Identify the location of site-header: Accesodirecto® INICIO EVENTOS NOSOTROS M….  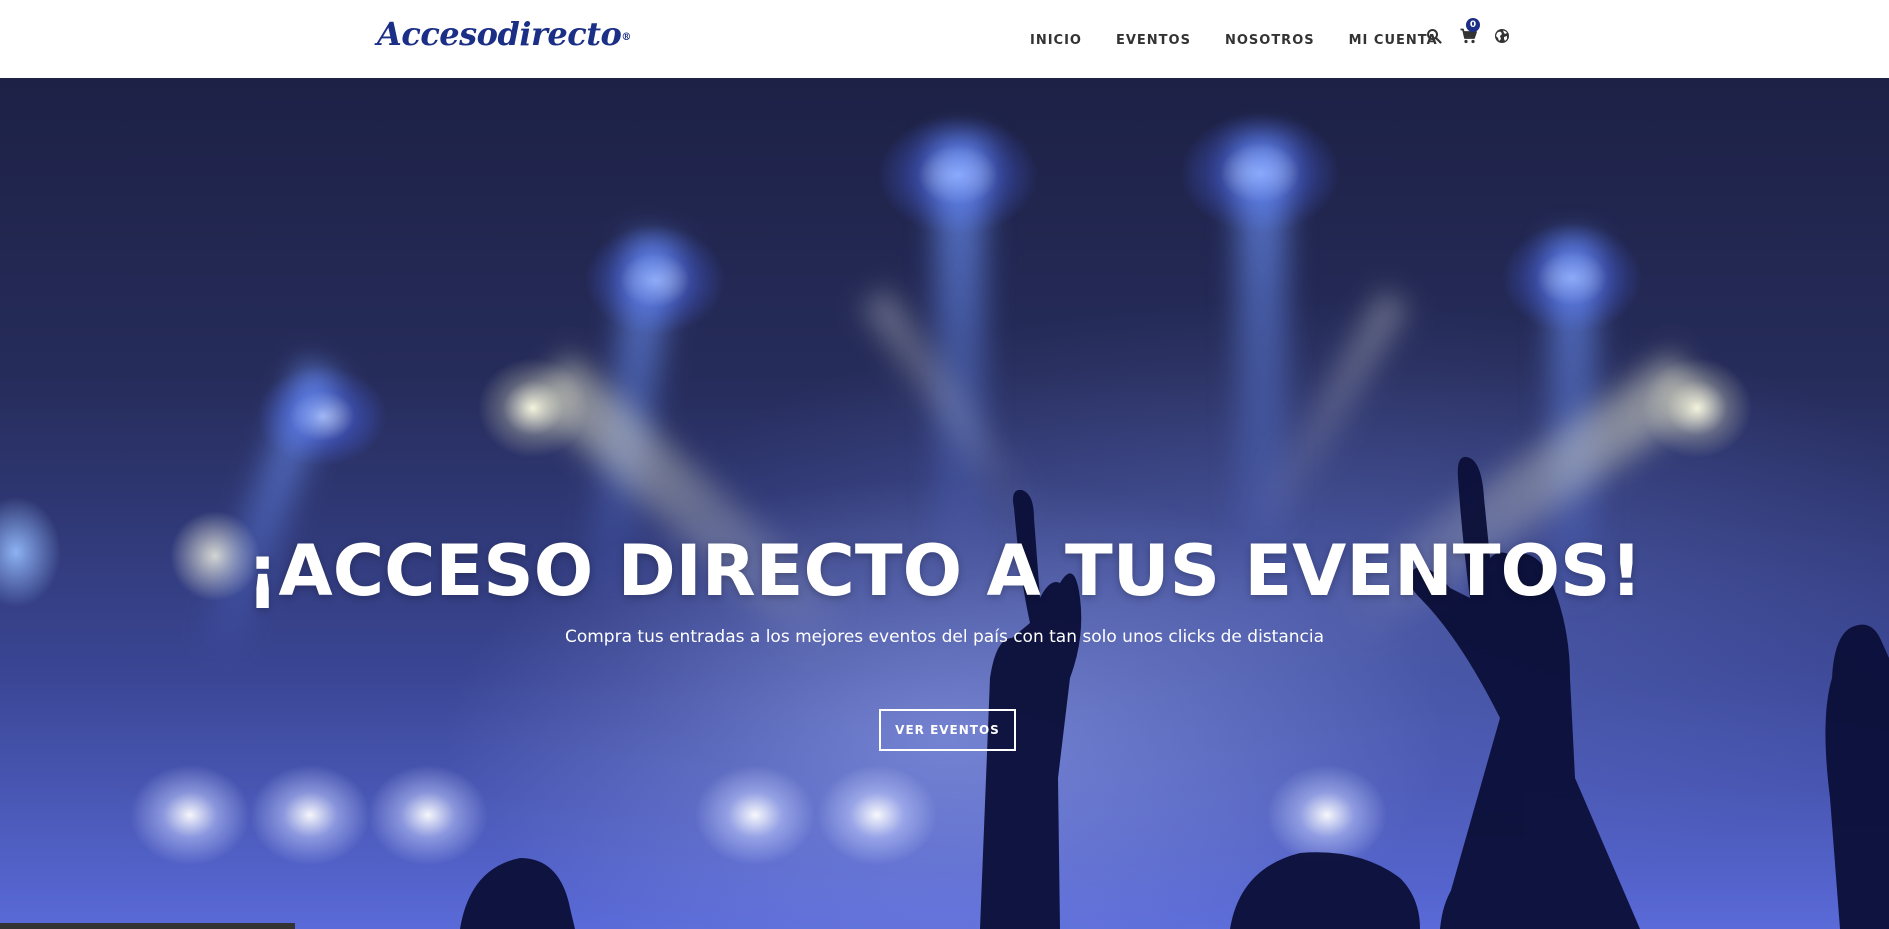
(944, 39).